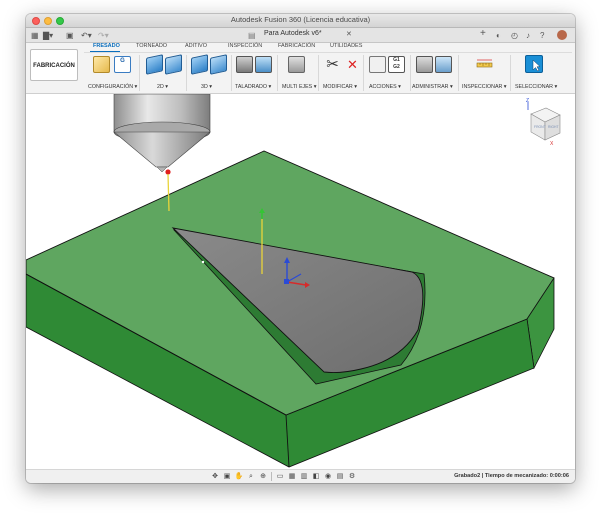  What do you see at coordinates (542, 35) in the screenshot?
I see `help-icon: ?` at bounding box center [542, 35].